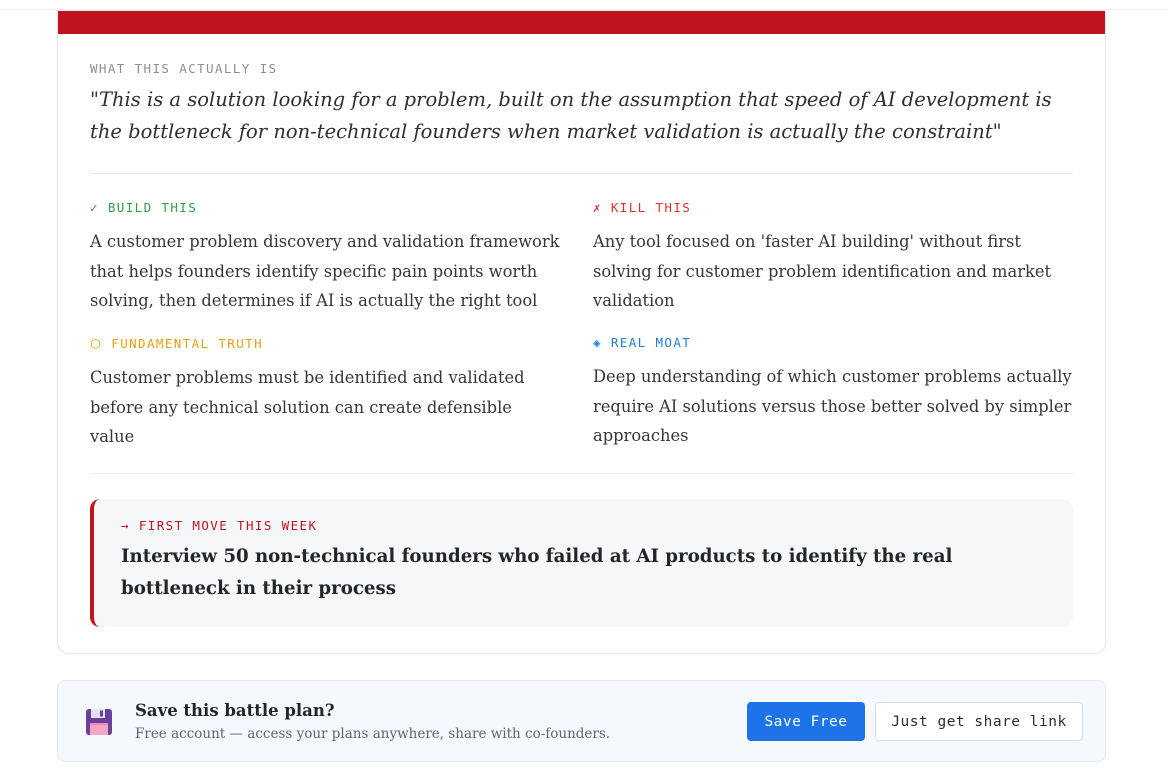 The height and width of the screenshot is (778, 1168). I want to click on build-this-heading: ✓ BUILD THIS, so click(325, 207).